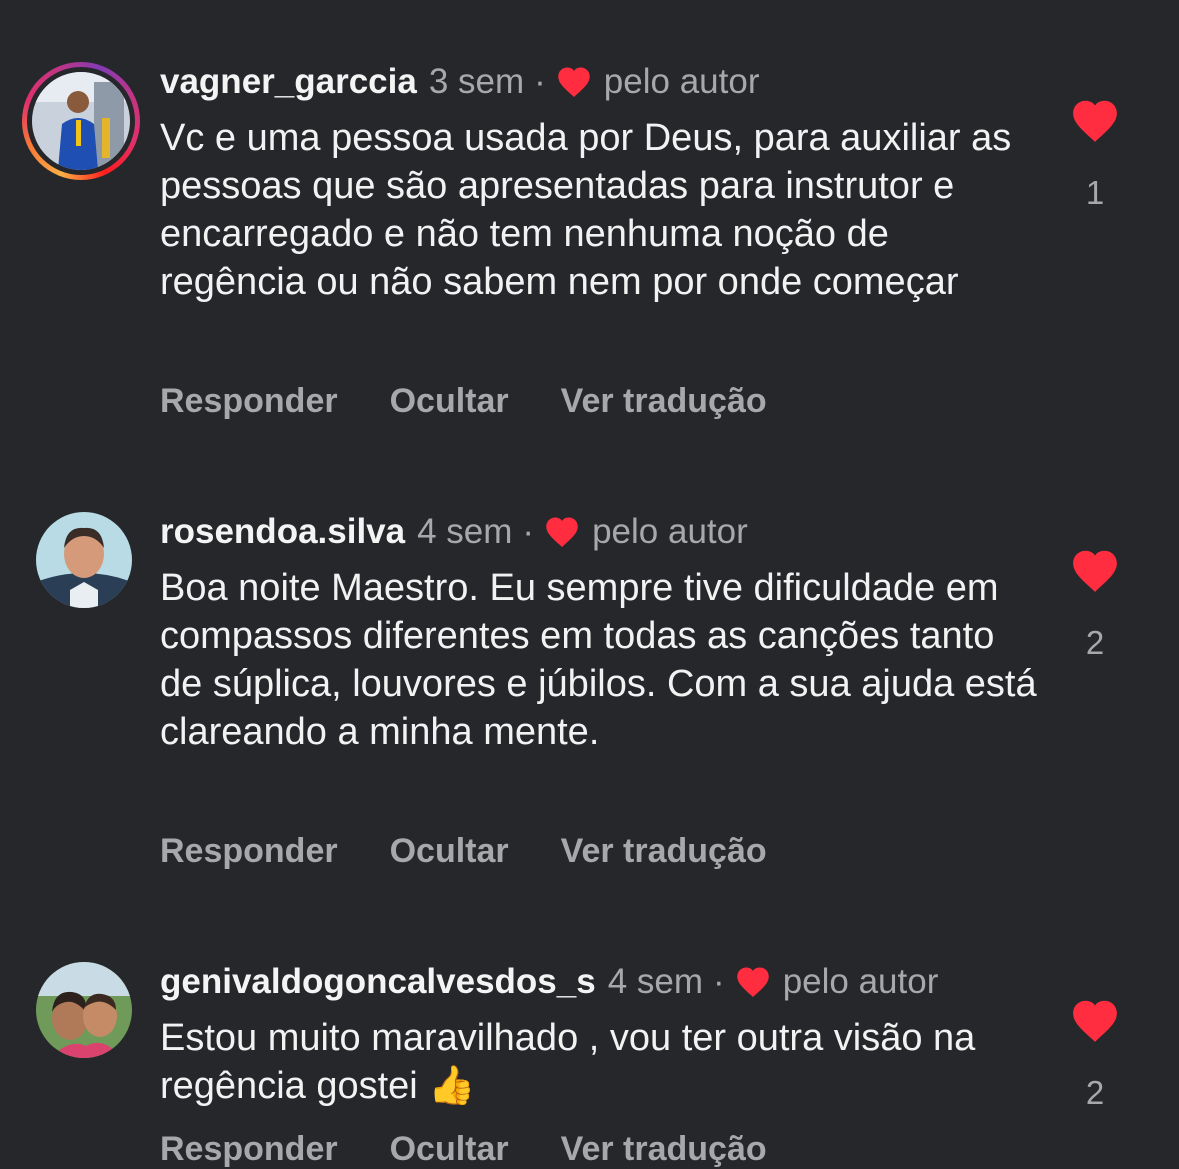  Describe the element at coordinates (282, 532) in the screenshot. I see `comment-username: rosendoa.silva` at that location.